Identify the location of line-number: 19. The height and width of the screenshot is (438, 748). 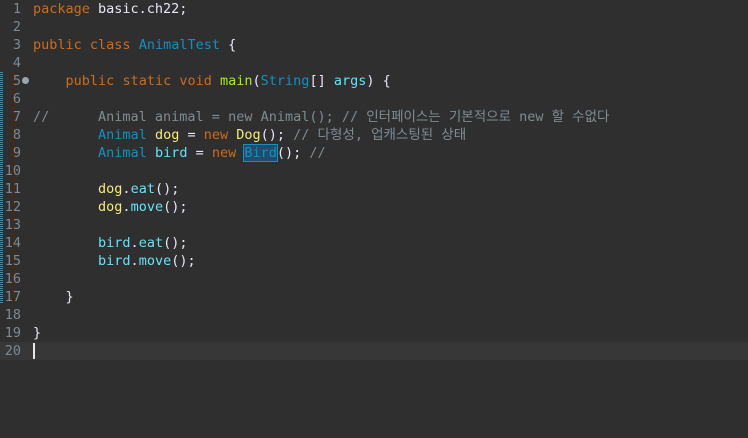
(12, 333).